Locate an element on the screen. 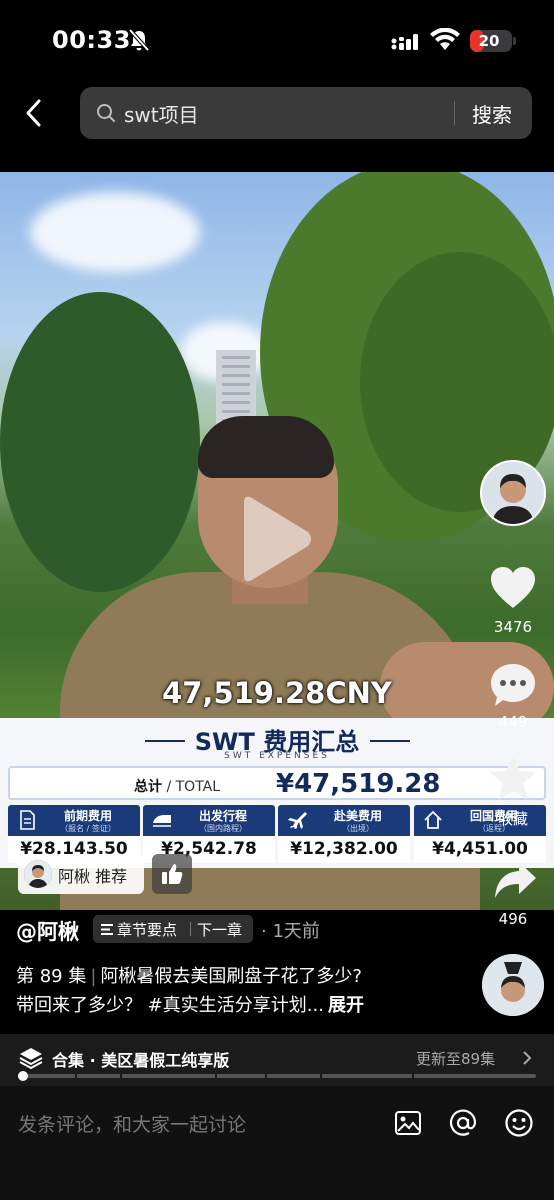 Image resolution: width=554 pixels, height=1200 pixels. person-hair is located at coordinates (266, 447).